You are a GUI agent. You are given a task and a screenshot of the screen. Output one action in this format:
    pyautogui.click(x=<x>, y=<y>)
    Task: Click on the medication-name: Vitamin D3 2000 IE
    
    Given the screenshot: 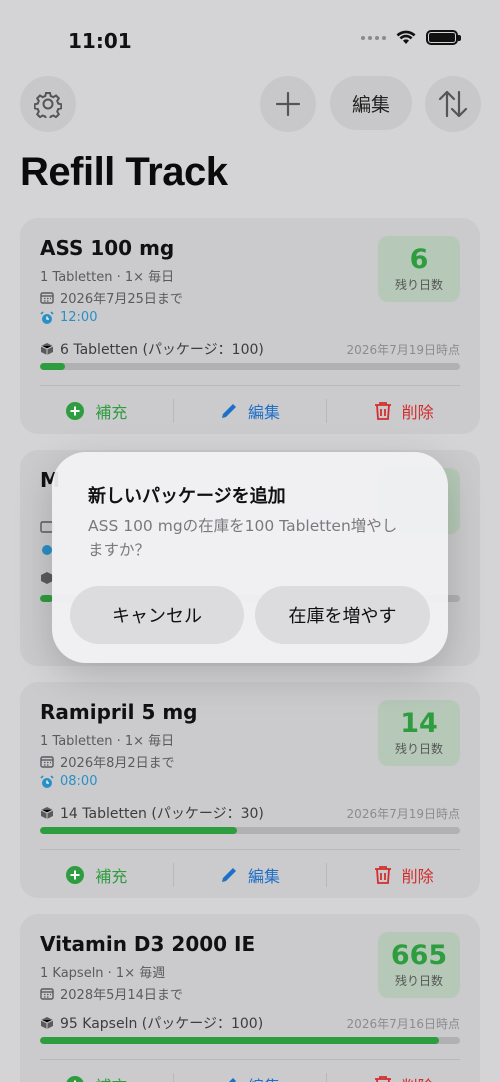 What is the action you would take?
    pyautogui.click(x=148, y=944)
    